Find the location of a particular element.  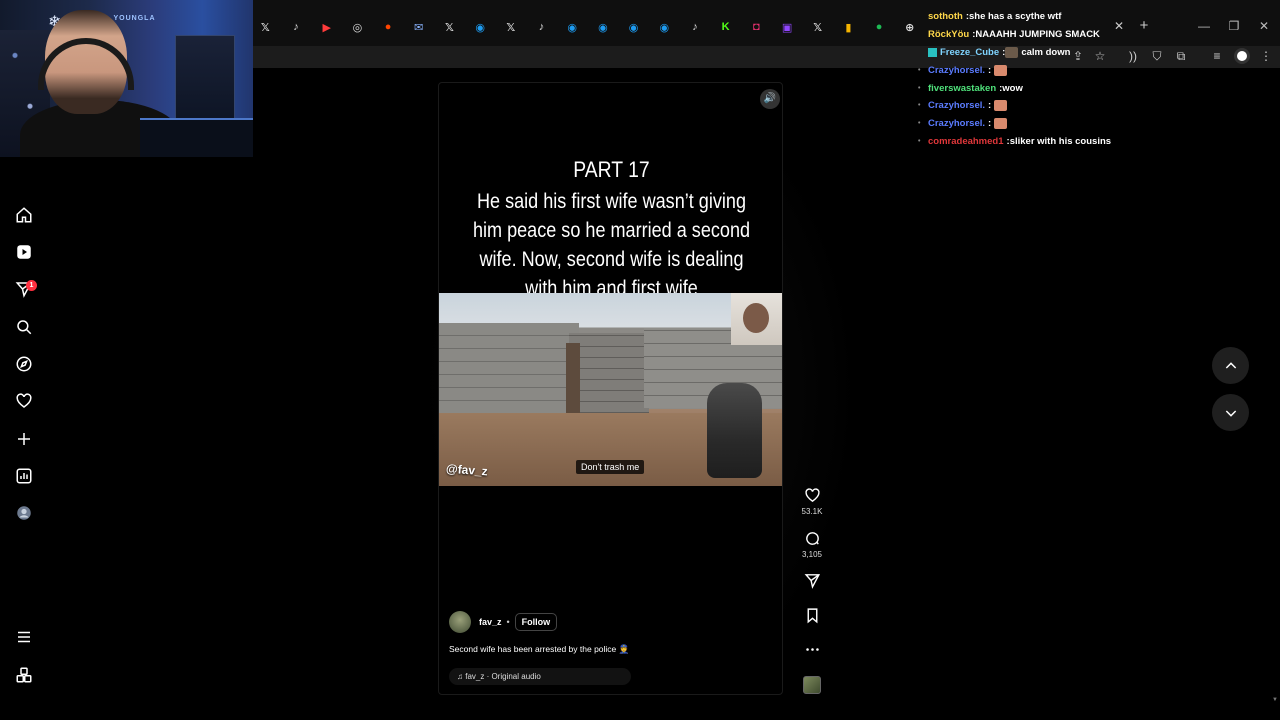

youtube-icon: ▶ is located at coordinates (326, 27).